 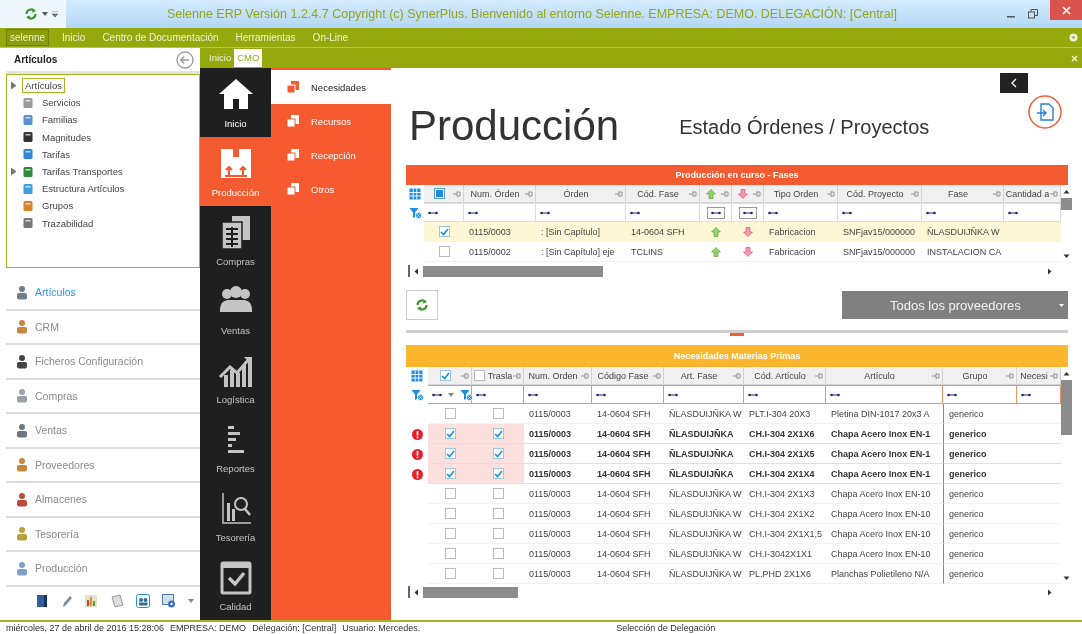 I want to click on module-tile: Ventas, so click(x=235, y=309).